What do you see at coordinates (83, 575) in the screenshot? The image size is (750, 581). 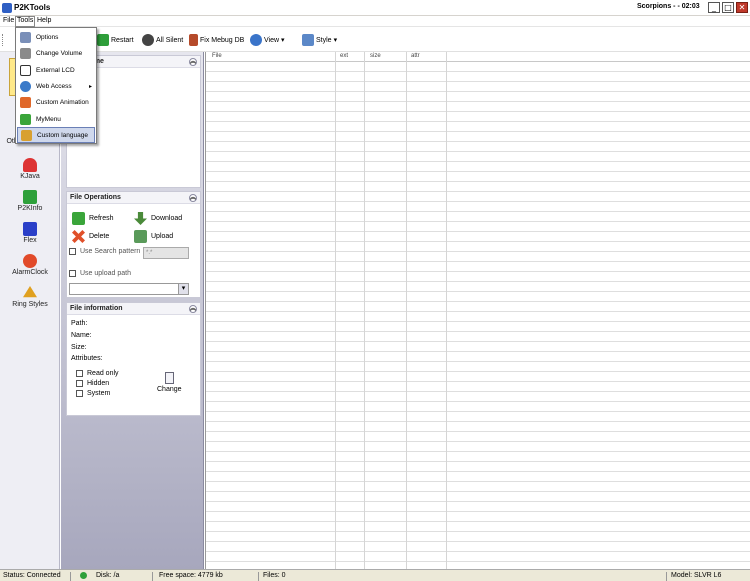 I see `connected-icon` at bounding box center [83, 575].